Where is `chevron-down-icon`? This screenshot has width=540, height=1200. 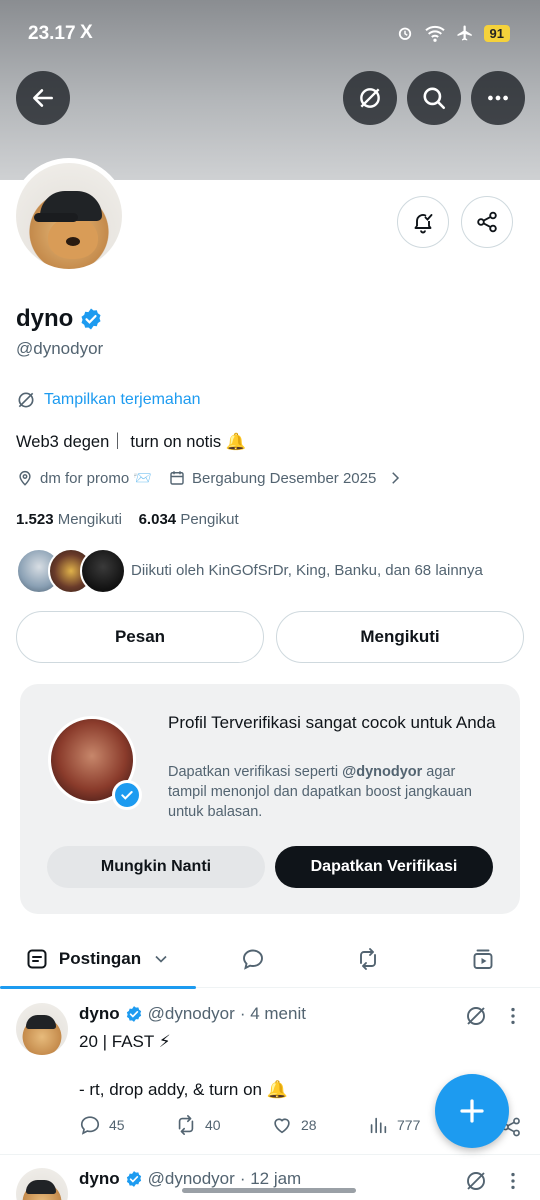 chevron-down-icon is located at coordinates (161, 959).